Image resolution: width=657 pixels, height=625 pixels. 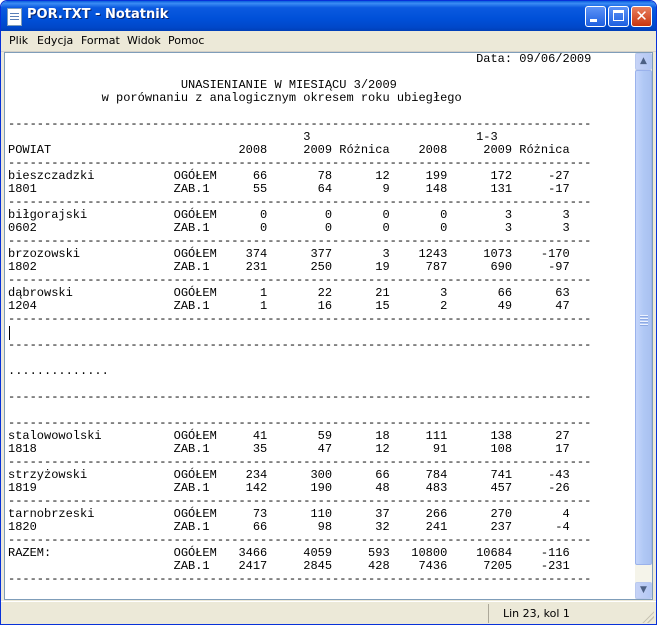 I want to click on resize-grip-icon, so click(x=648, y=617).